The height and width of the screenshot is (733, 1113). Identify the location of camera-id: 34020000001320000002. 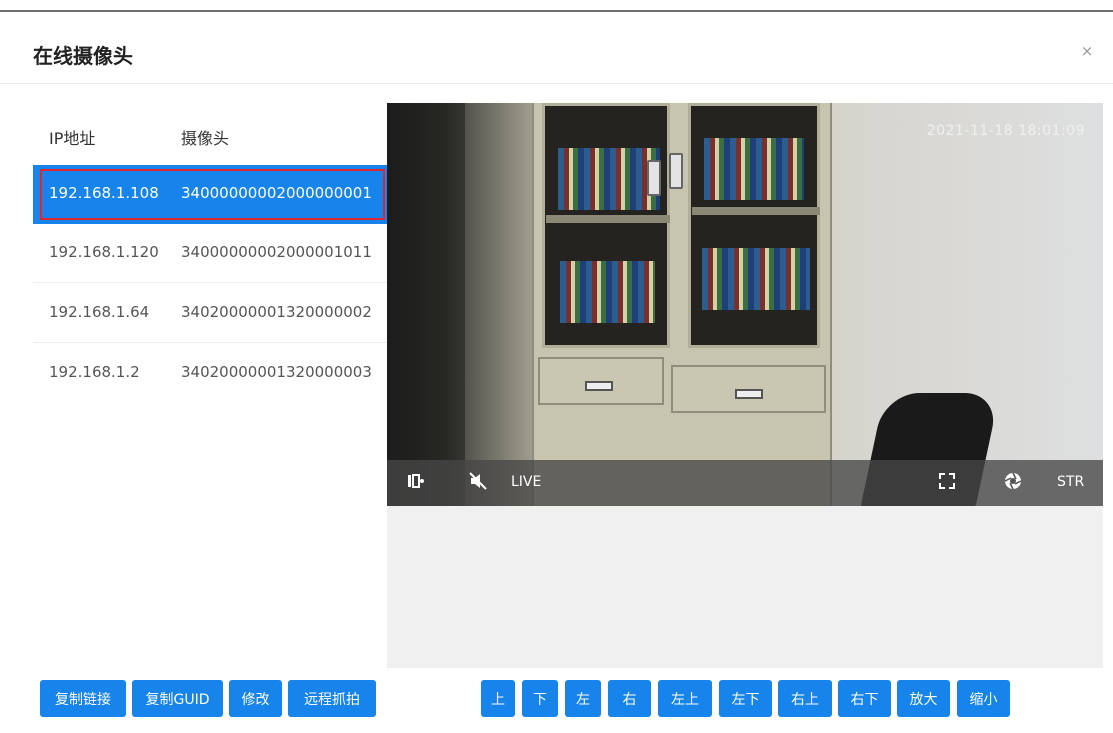
(276, 312).